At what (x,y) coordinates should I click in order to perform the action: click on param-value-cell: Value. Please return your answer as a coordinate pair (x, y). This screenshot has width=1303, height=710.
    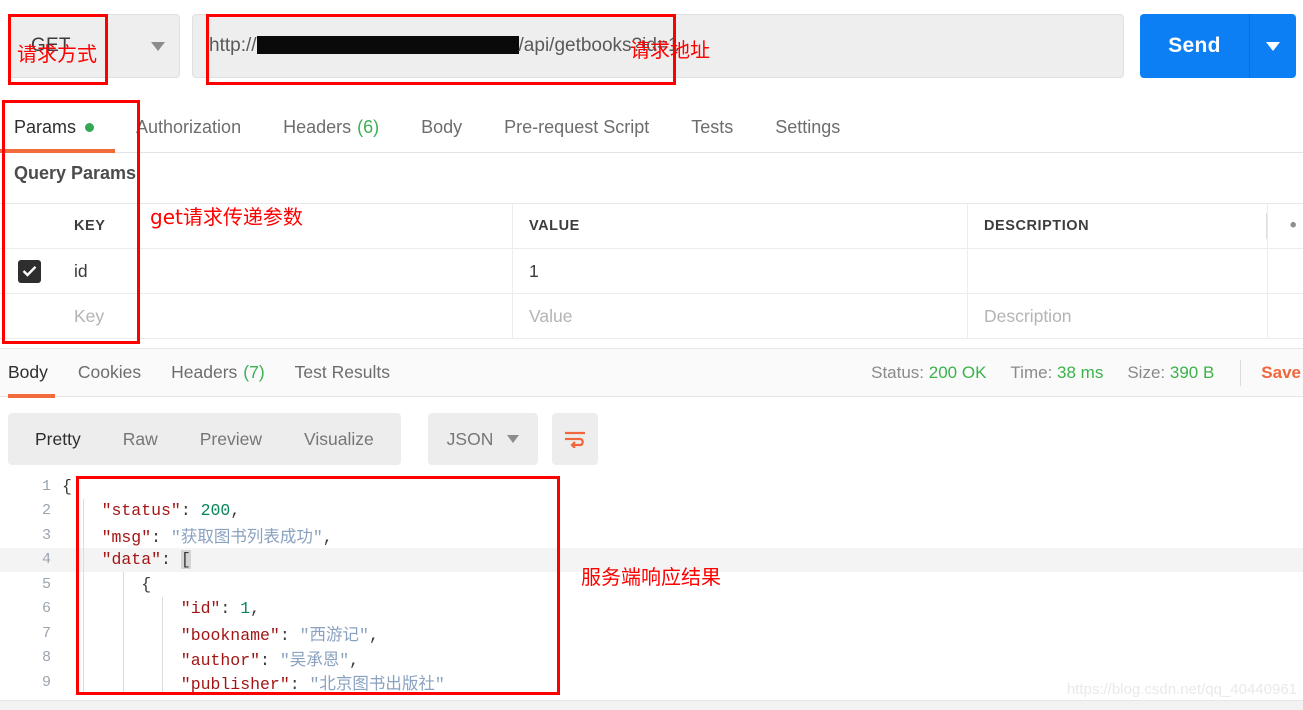
    Looking at the image, I should click on (740, 316).